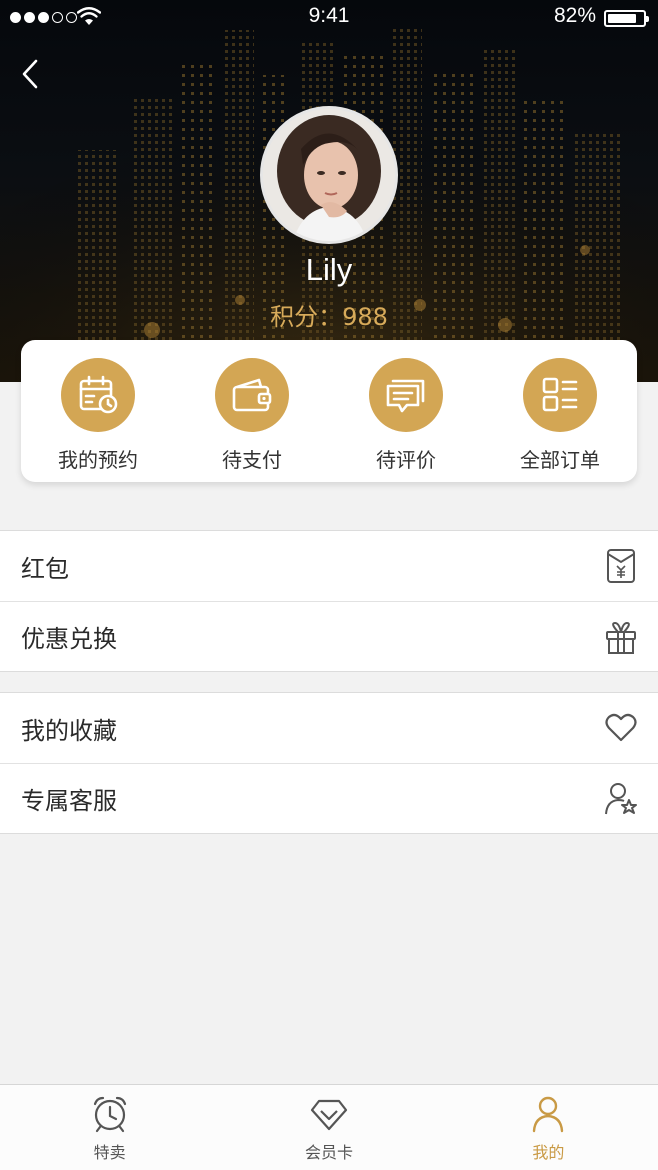 This screenshot has height=1170, width=658. I want to click on comment-icon, so click(406, 395).